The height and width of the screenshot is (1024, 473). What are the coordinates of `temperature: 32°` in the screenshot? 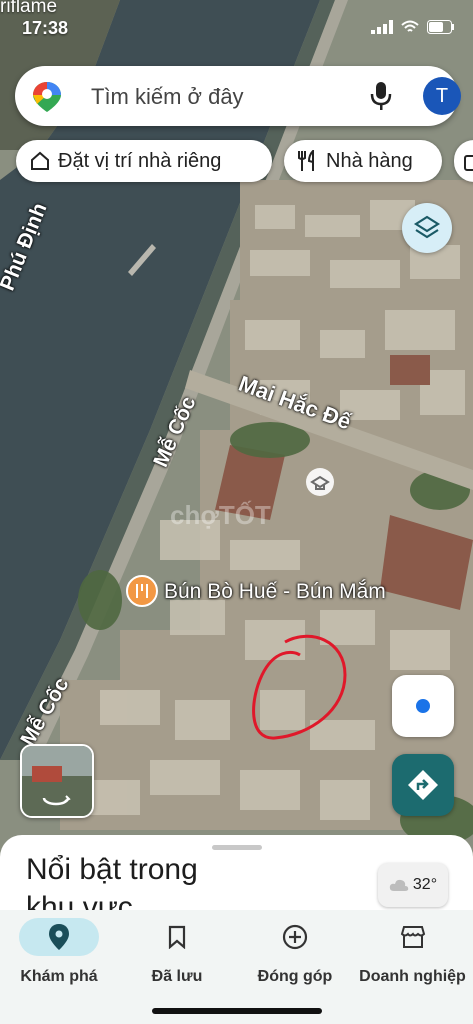 It's located at (425, 884).